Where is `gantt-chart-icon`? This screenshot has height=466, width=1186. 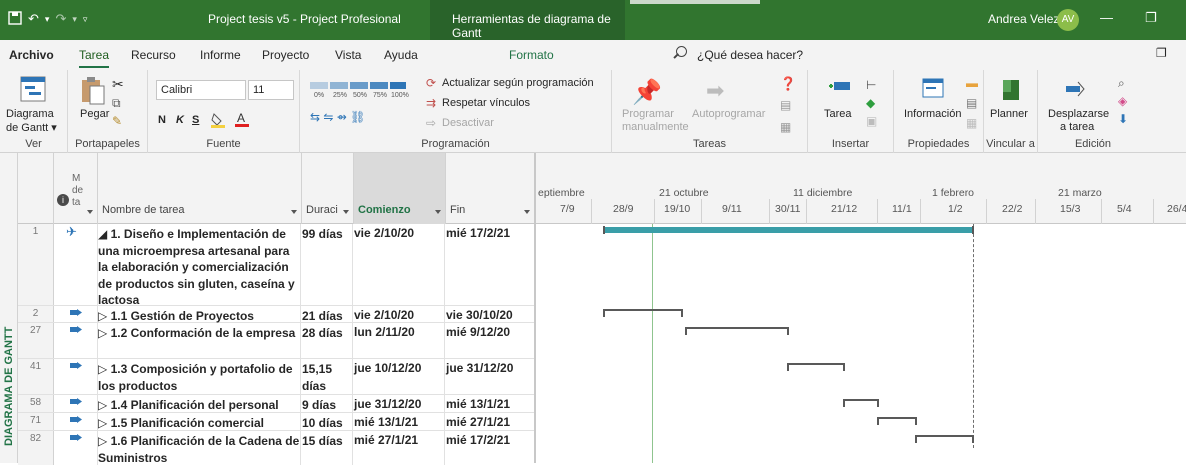
gantt-chart-icon is located at coordinates (33, 90).